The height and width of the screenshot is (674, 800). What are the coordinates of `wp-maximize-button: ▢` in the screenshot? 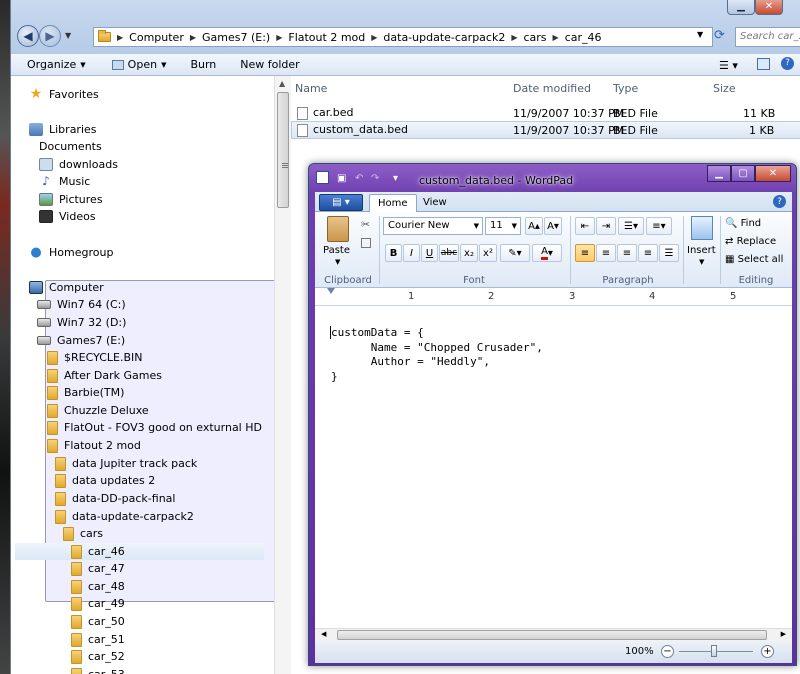 It's located at (743, 173).